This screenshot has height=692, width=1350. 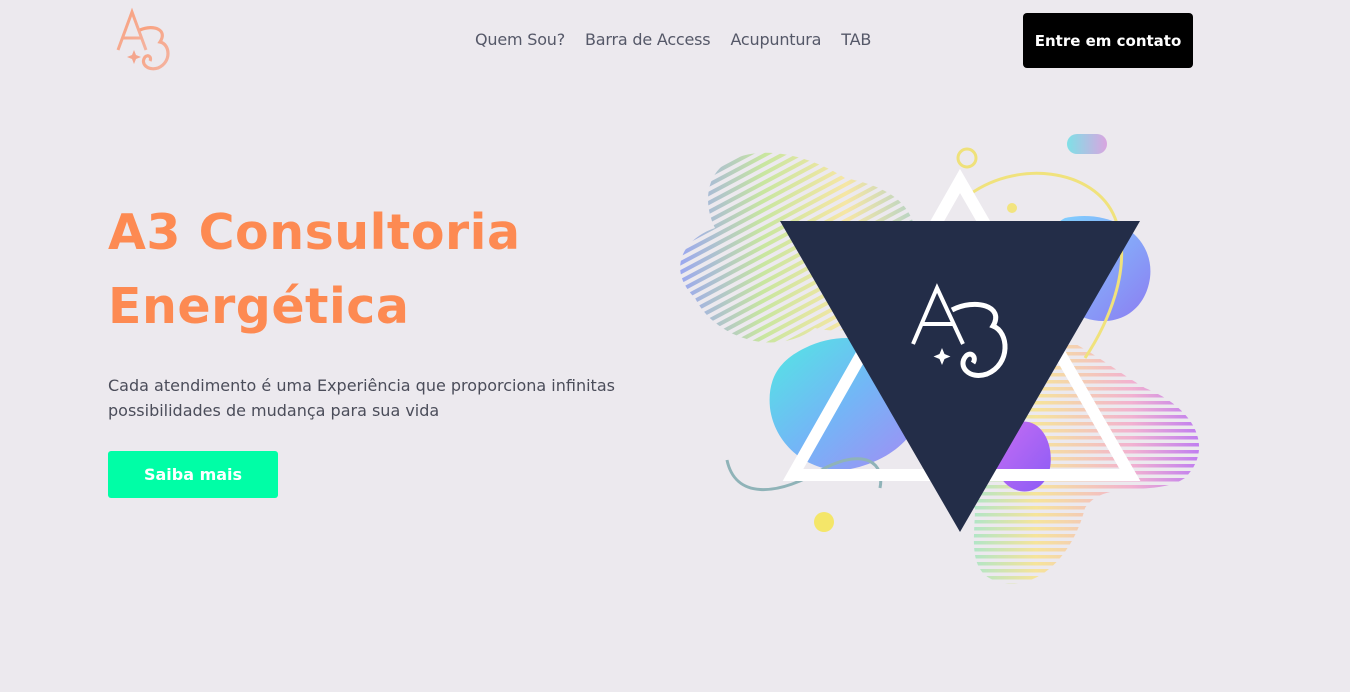 What do you see at coordinates (967, 158) in the screenshot?
I see `dot-ring` at bounding box center [967, 158].